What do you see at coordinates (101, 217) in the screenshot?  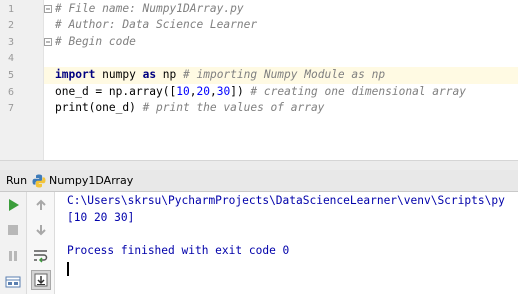 I see `console-program-output: [10 20 30]` at bounding box center [101, 217].